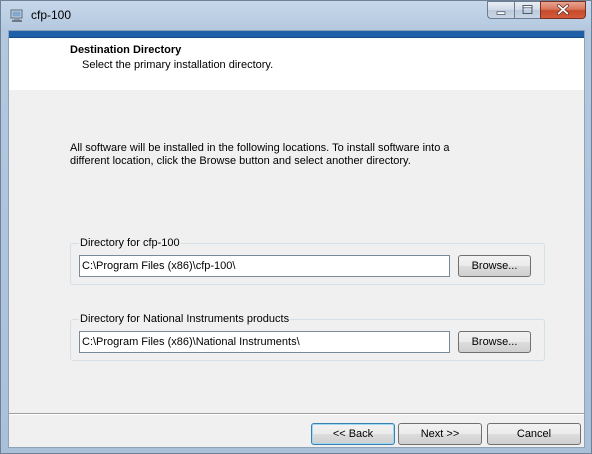  Describe the element at coordinates (126, 50) in the screenshot. I see `page-title: Destination Directory` at that location.